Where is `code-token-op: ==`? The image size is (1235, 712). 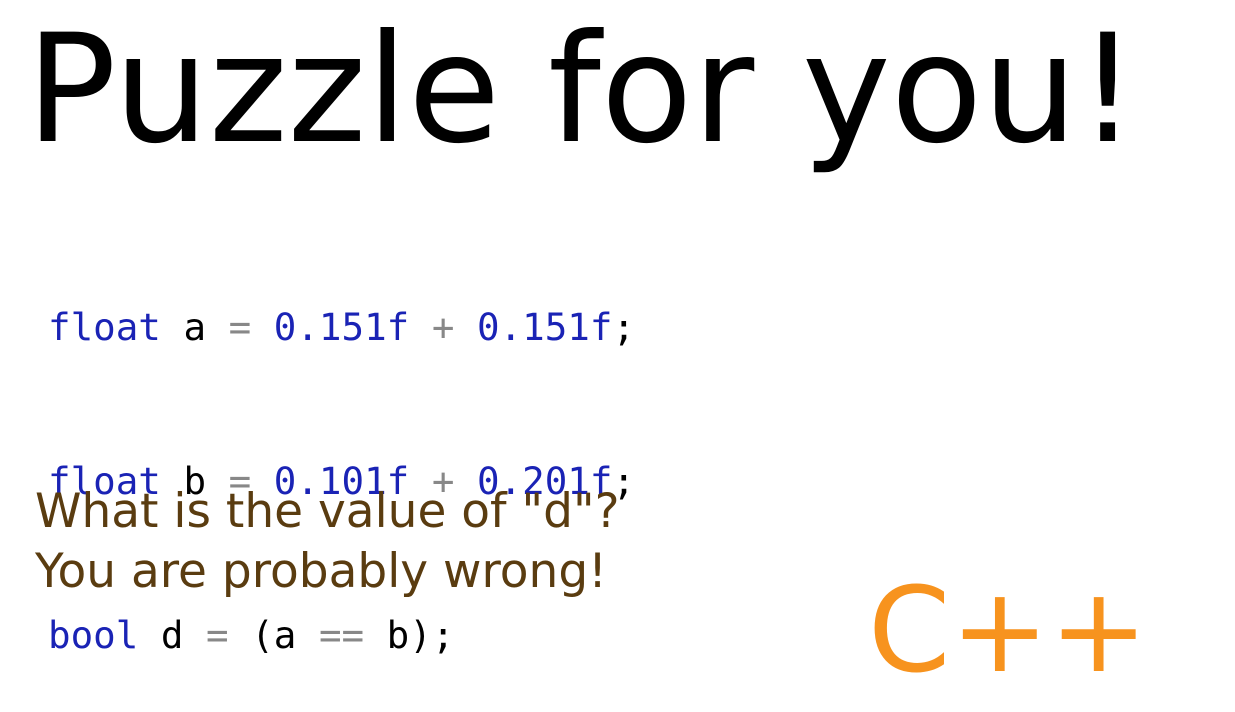
code-token-op: == is located at coordinates (341, 635).